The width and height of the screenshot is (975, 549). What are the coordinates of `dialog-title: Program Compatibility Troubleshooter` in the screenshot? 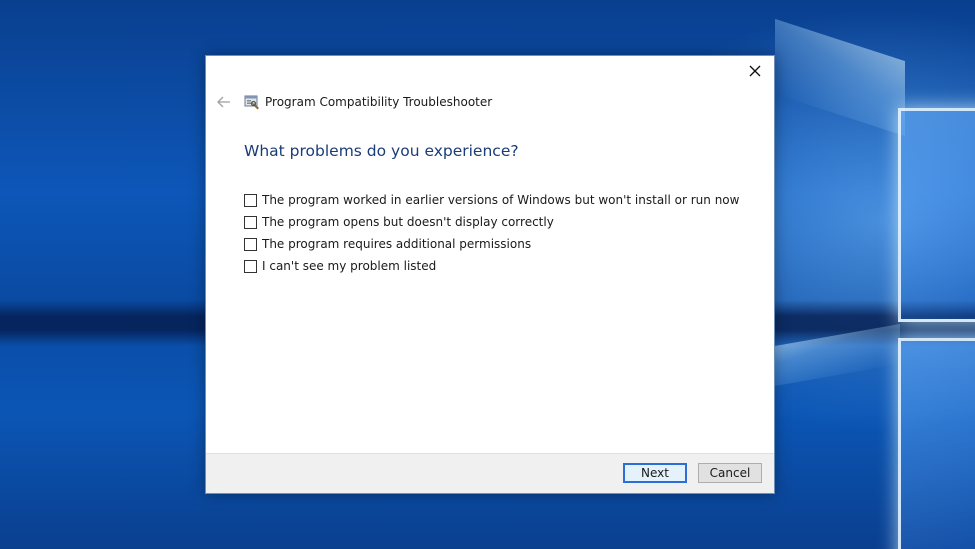 It's located at (379, 102).